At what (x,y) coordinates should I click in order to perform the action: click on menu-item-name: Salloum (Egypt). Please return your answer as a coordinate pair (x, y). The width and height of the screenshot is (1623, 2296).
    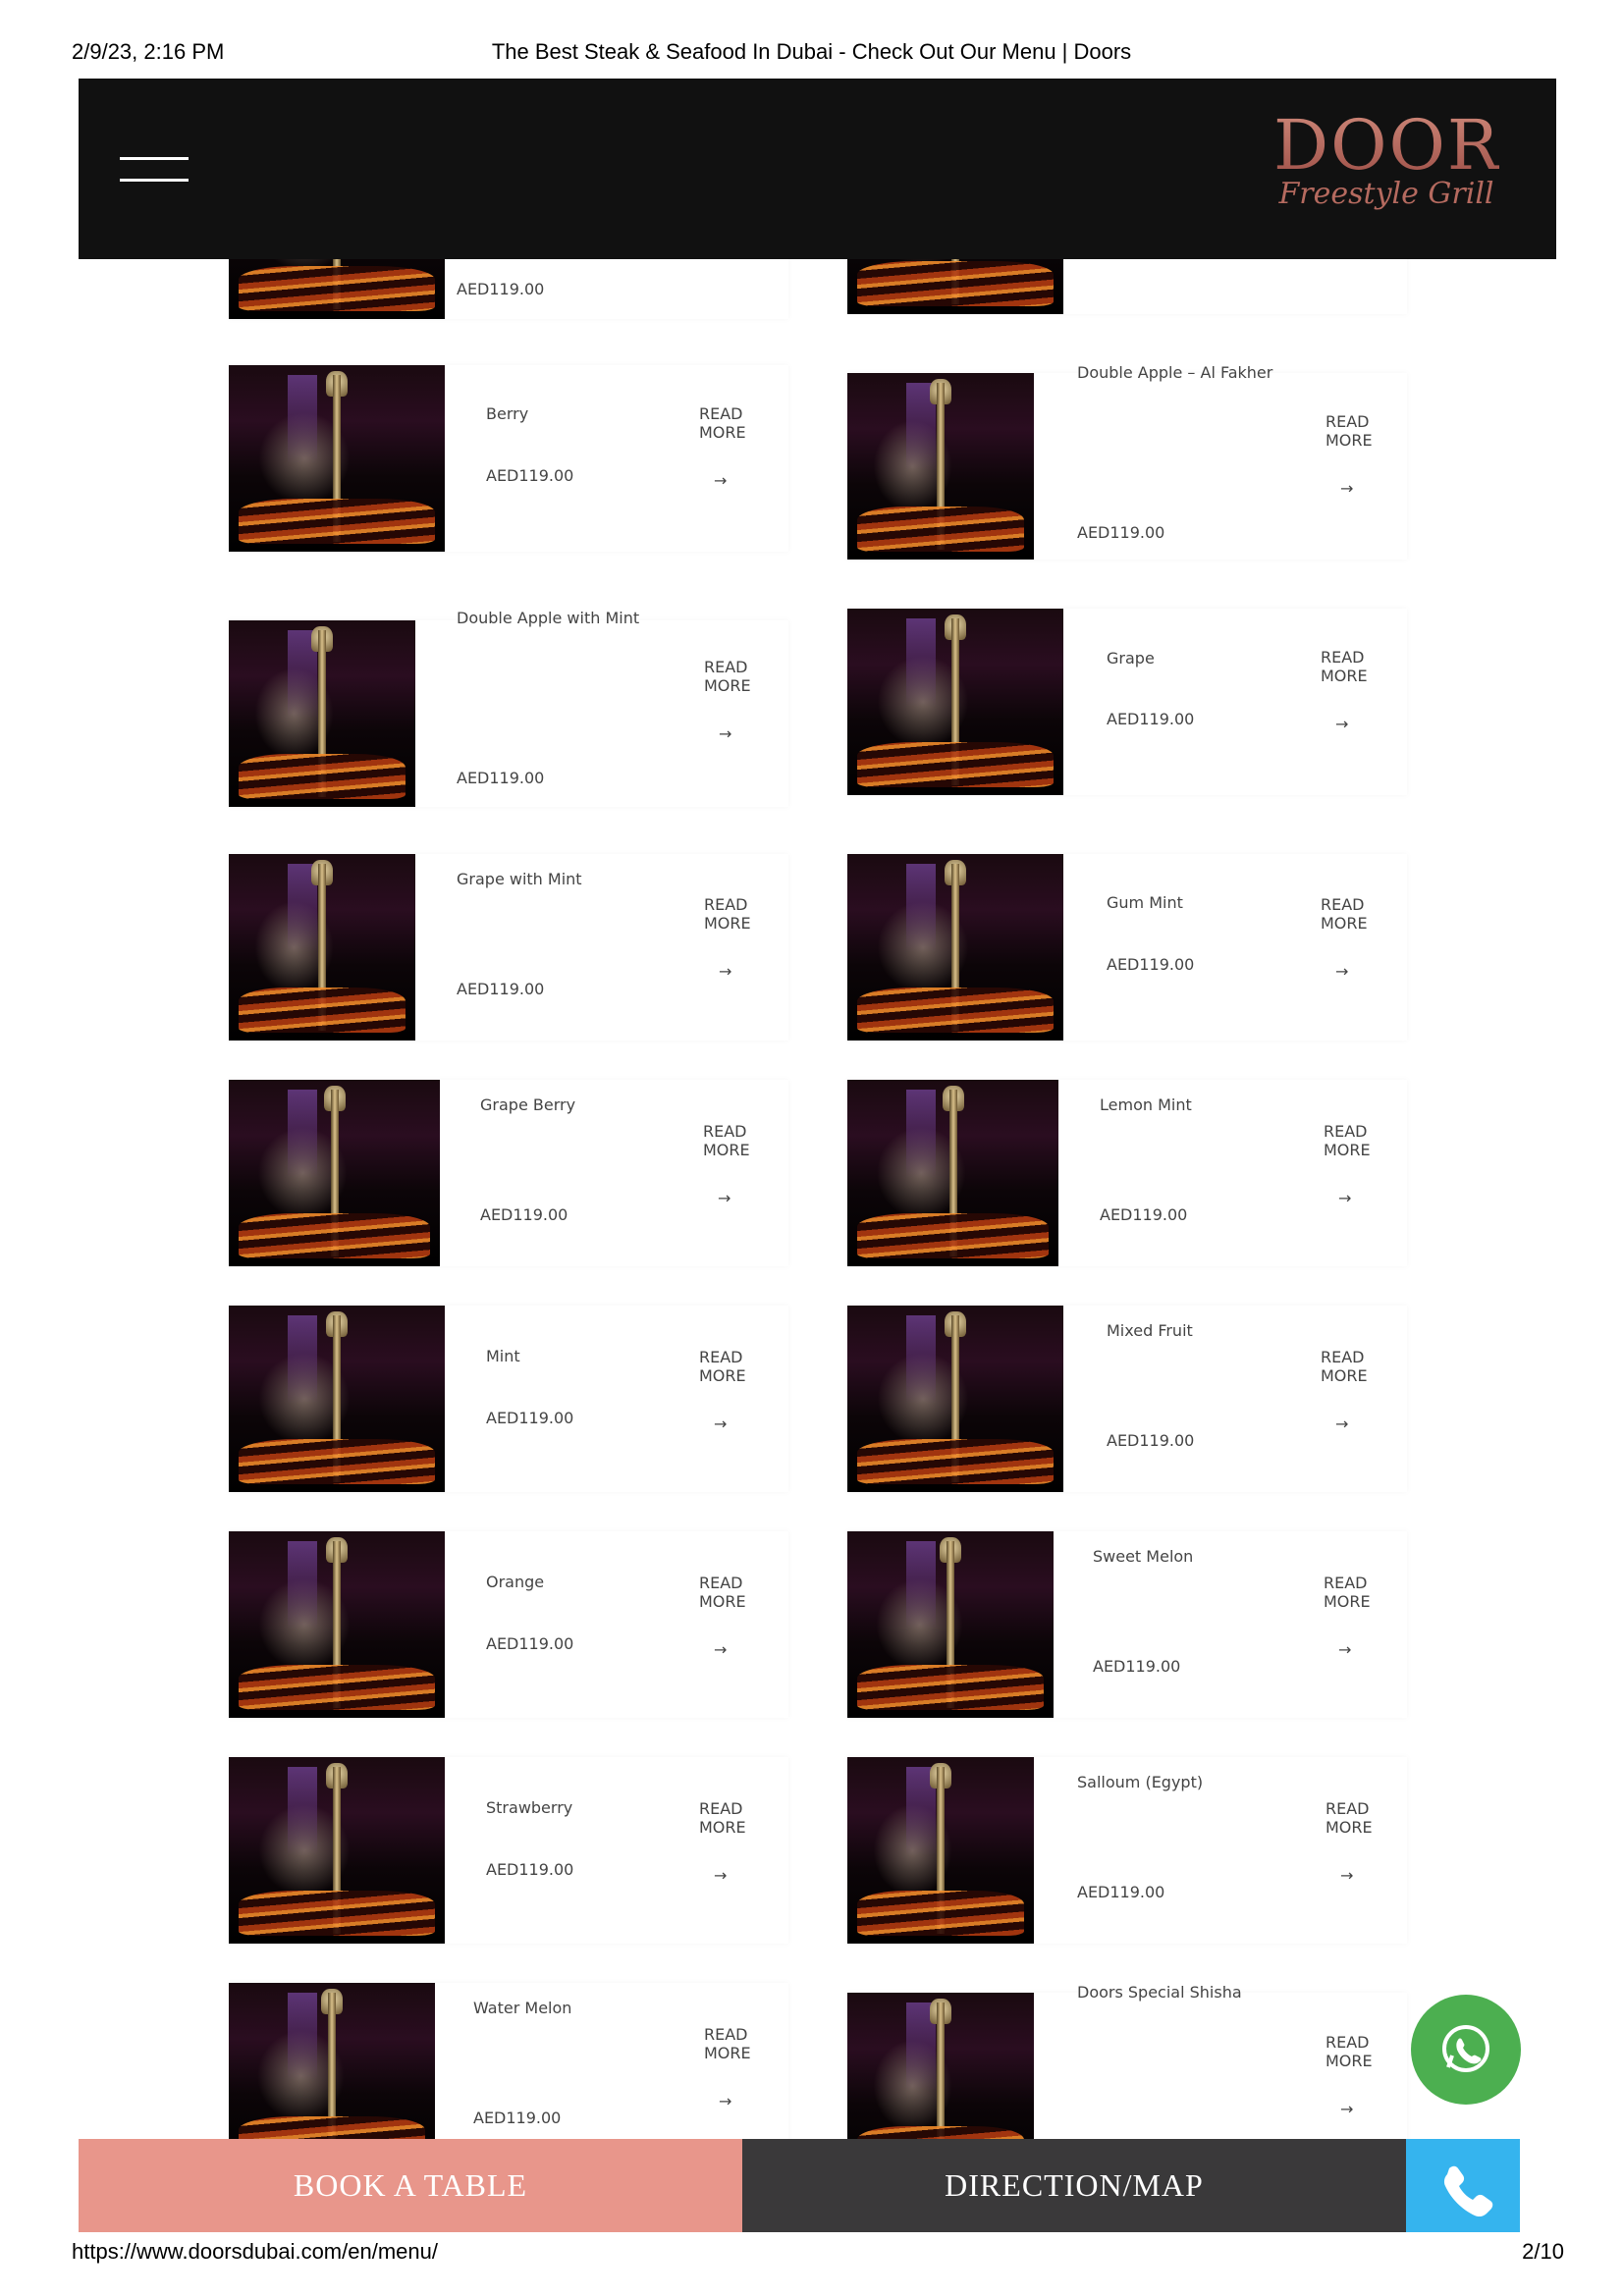
    Looking at the image, I should click on (1197, 1782).